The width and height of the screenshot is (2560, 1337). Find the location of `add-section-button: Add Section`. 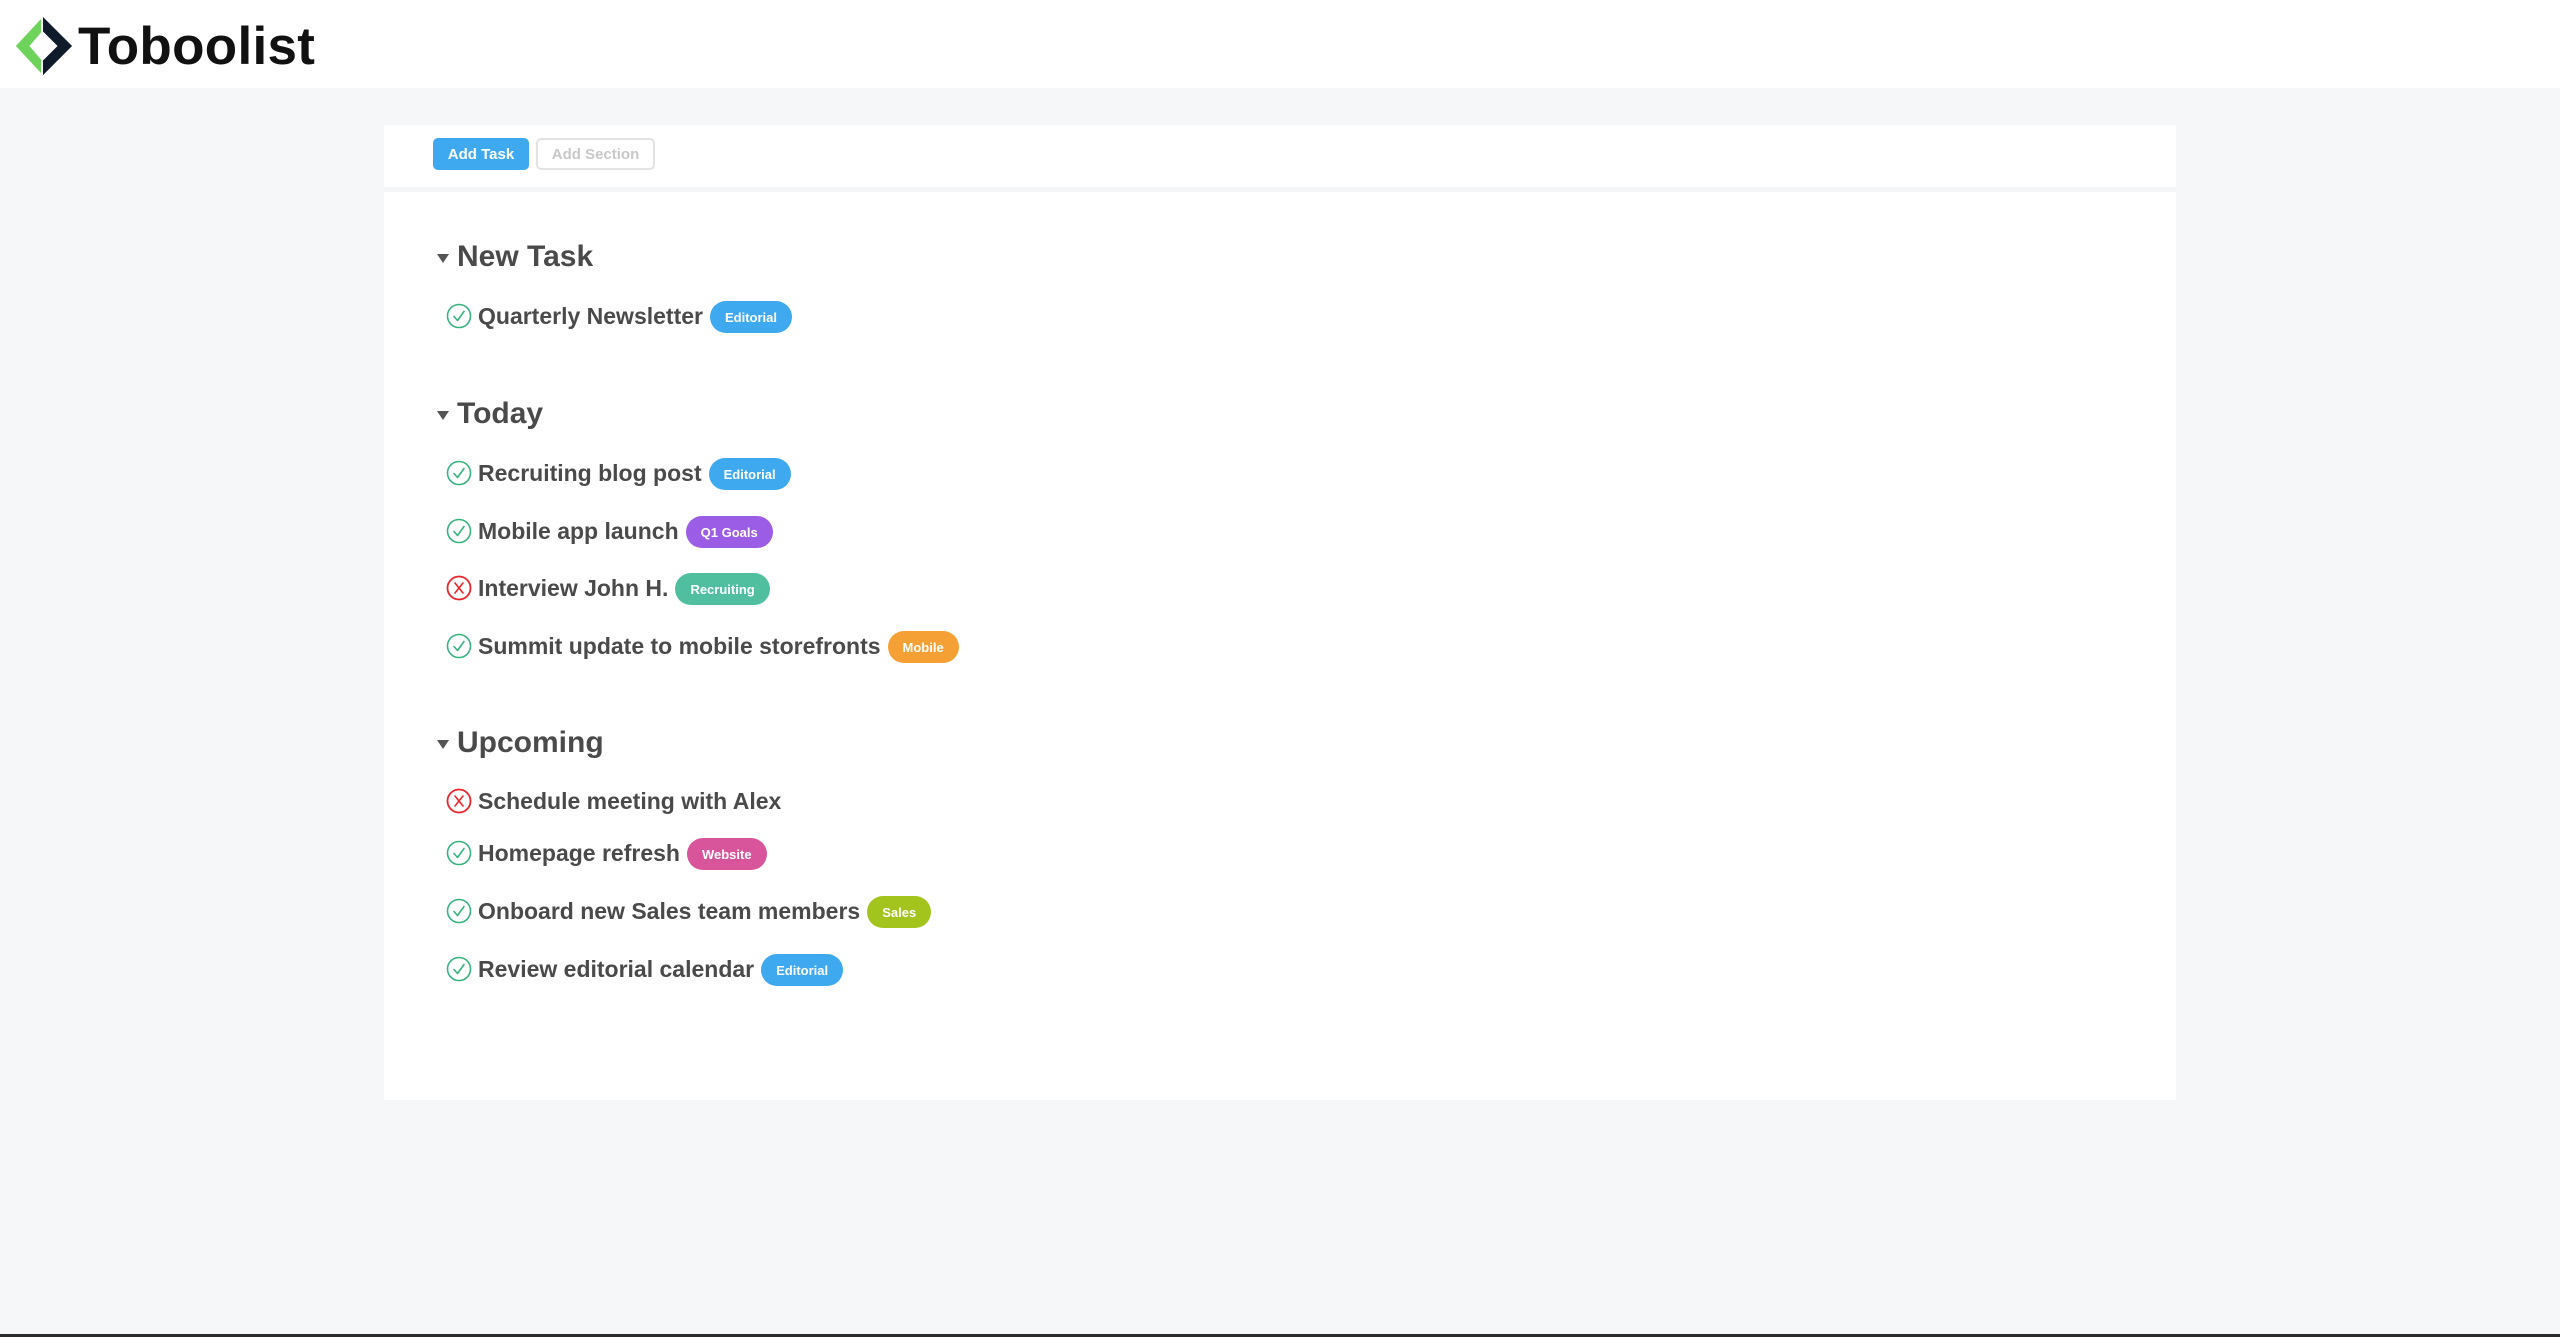

add-section-button: Add Section is located at coordinates (595, 154).